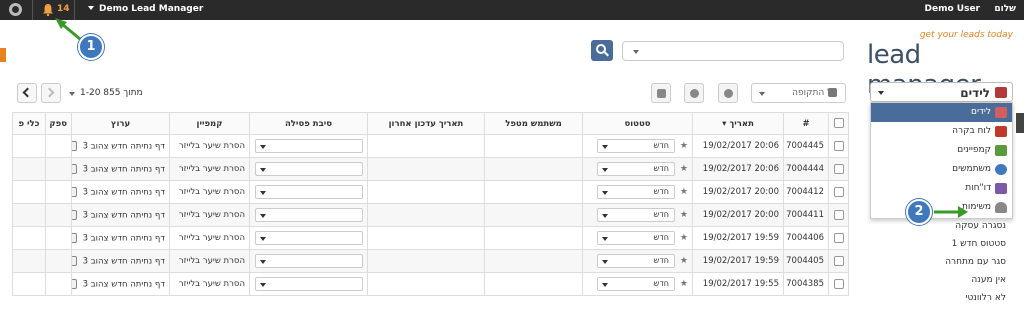 Image resolution: width=1024 pixels, height=314 pixels. What do you see at coordinates (58, 146) in the screenshot?
I see `supplier-cell` at bounding box center [58, 146].